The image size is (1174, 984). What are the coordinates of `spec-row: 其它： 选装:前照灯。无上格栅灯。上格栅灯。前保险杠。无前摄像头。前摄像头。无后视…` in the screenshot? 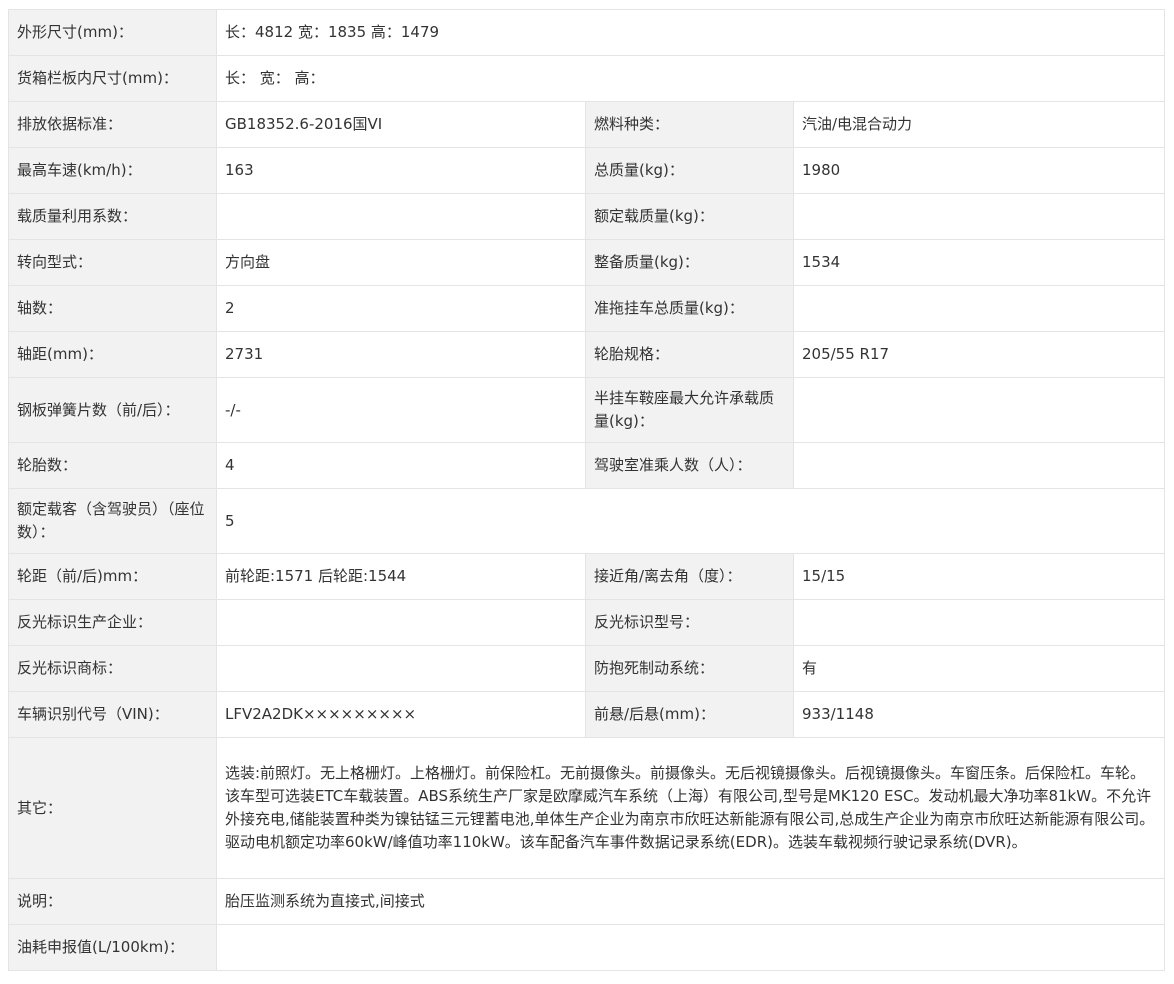 It's located at (587, 808).